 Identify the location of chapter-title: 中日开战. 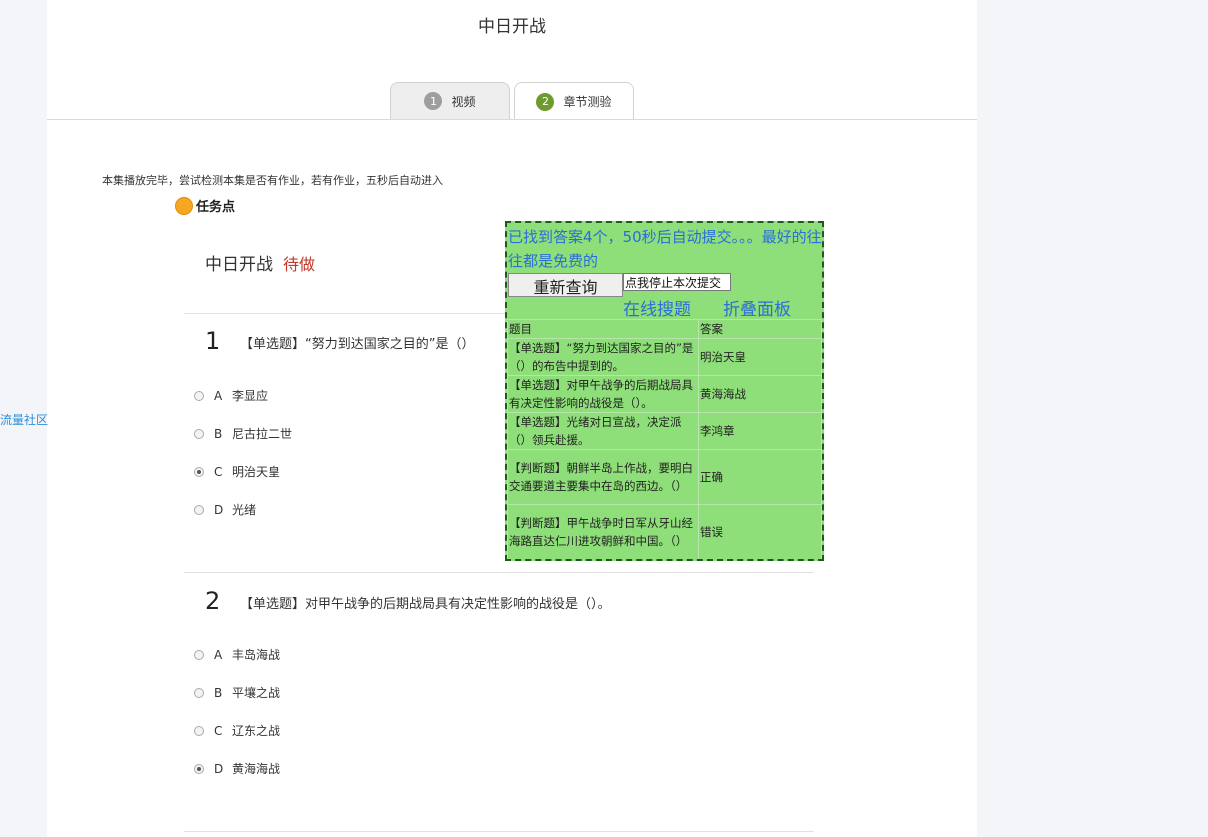
(239, 265).